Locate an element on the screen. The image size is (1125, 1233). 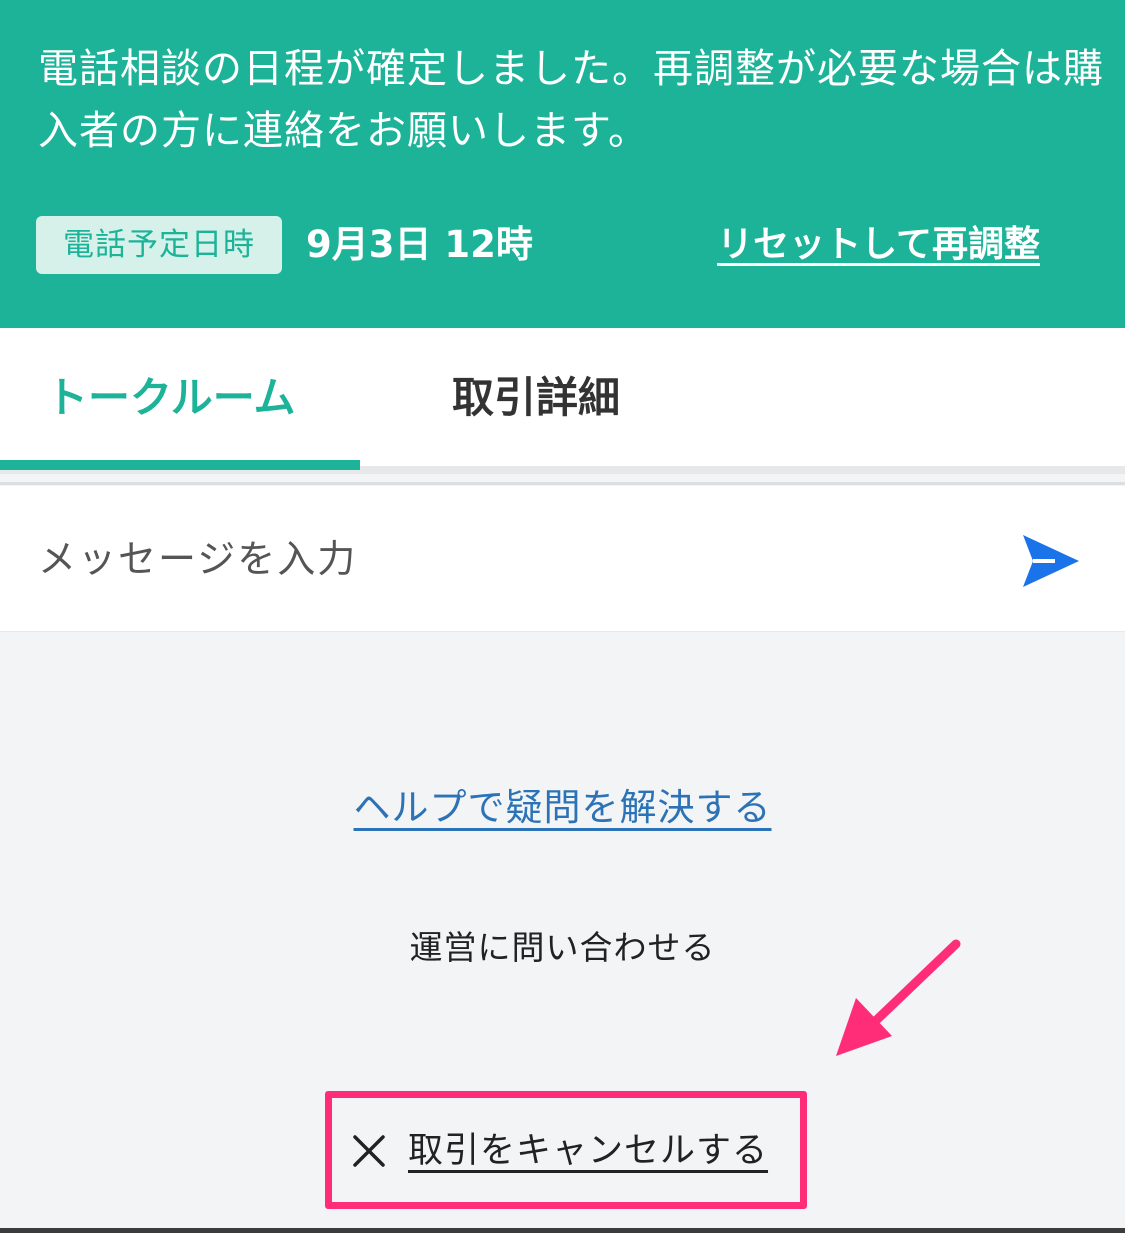
schedule-badge: 電話予定日時 is located at coordinates (159, 245).